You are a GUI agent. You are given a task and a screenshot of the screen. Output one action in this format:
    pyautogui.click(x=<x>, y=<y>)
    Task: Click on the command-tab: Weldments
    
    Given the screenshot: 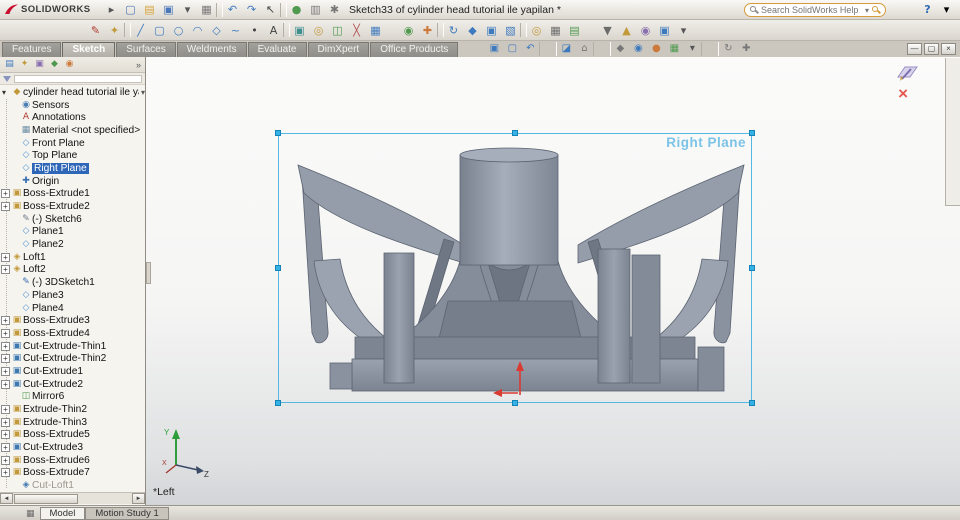 What is the action you would take?
    pyautogui.click(x=211, y=49)
    